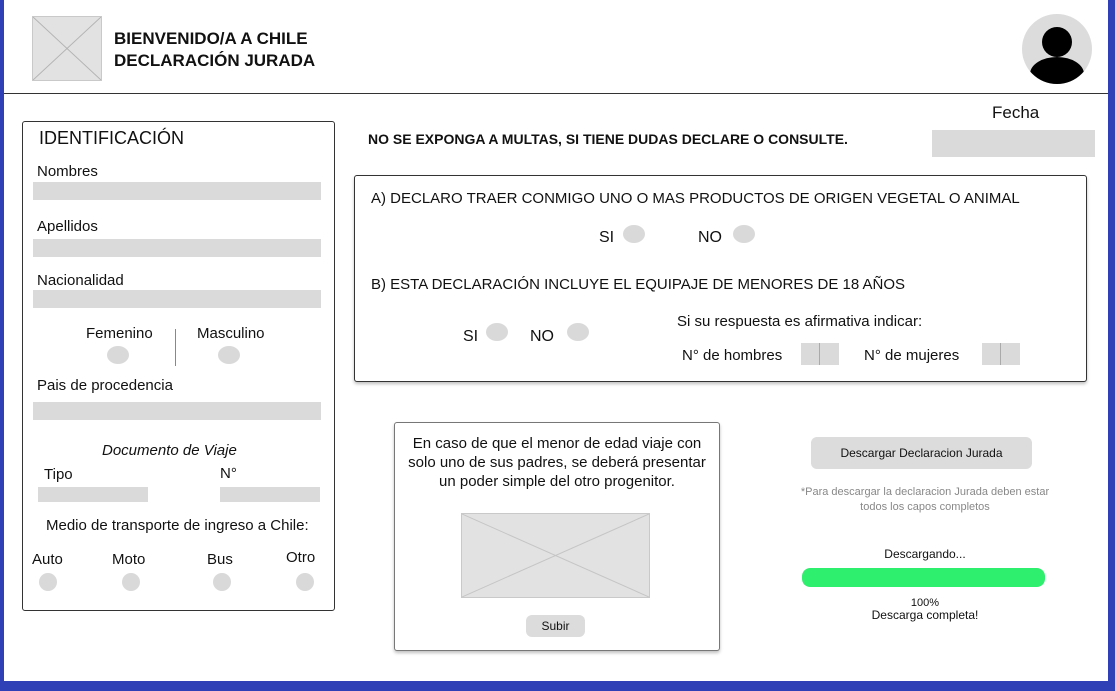 Image resolution: width=1115 pixels, height=691 pixels. What do you see at coordinates (555, 555) in the screenshot?
I see `upload-image-placeholder-icon` at bounding box center [555, 555].